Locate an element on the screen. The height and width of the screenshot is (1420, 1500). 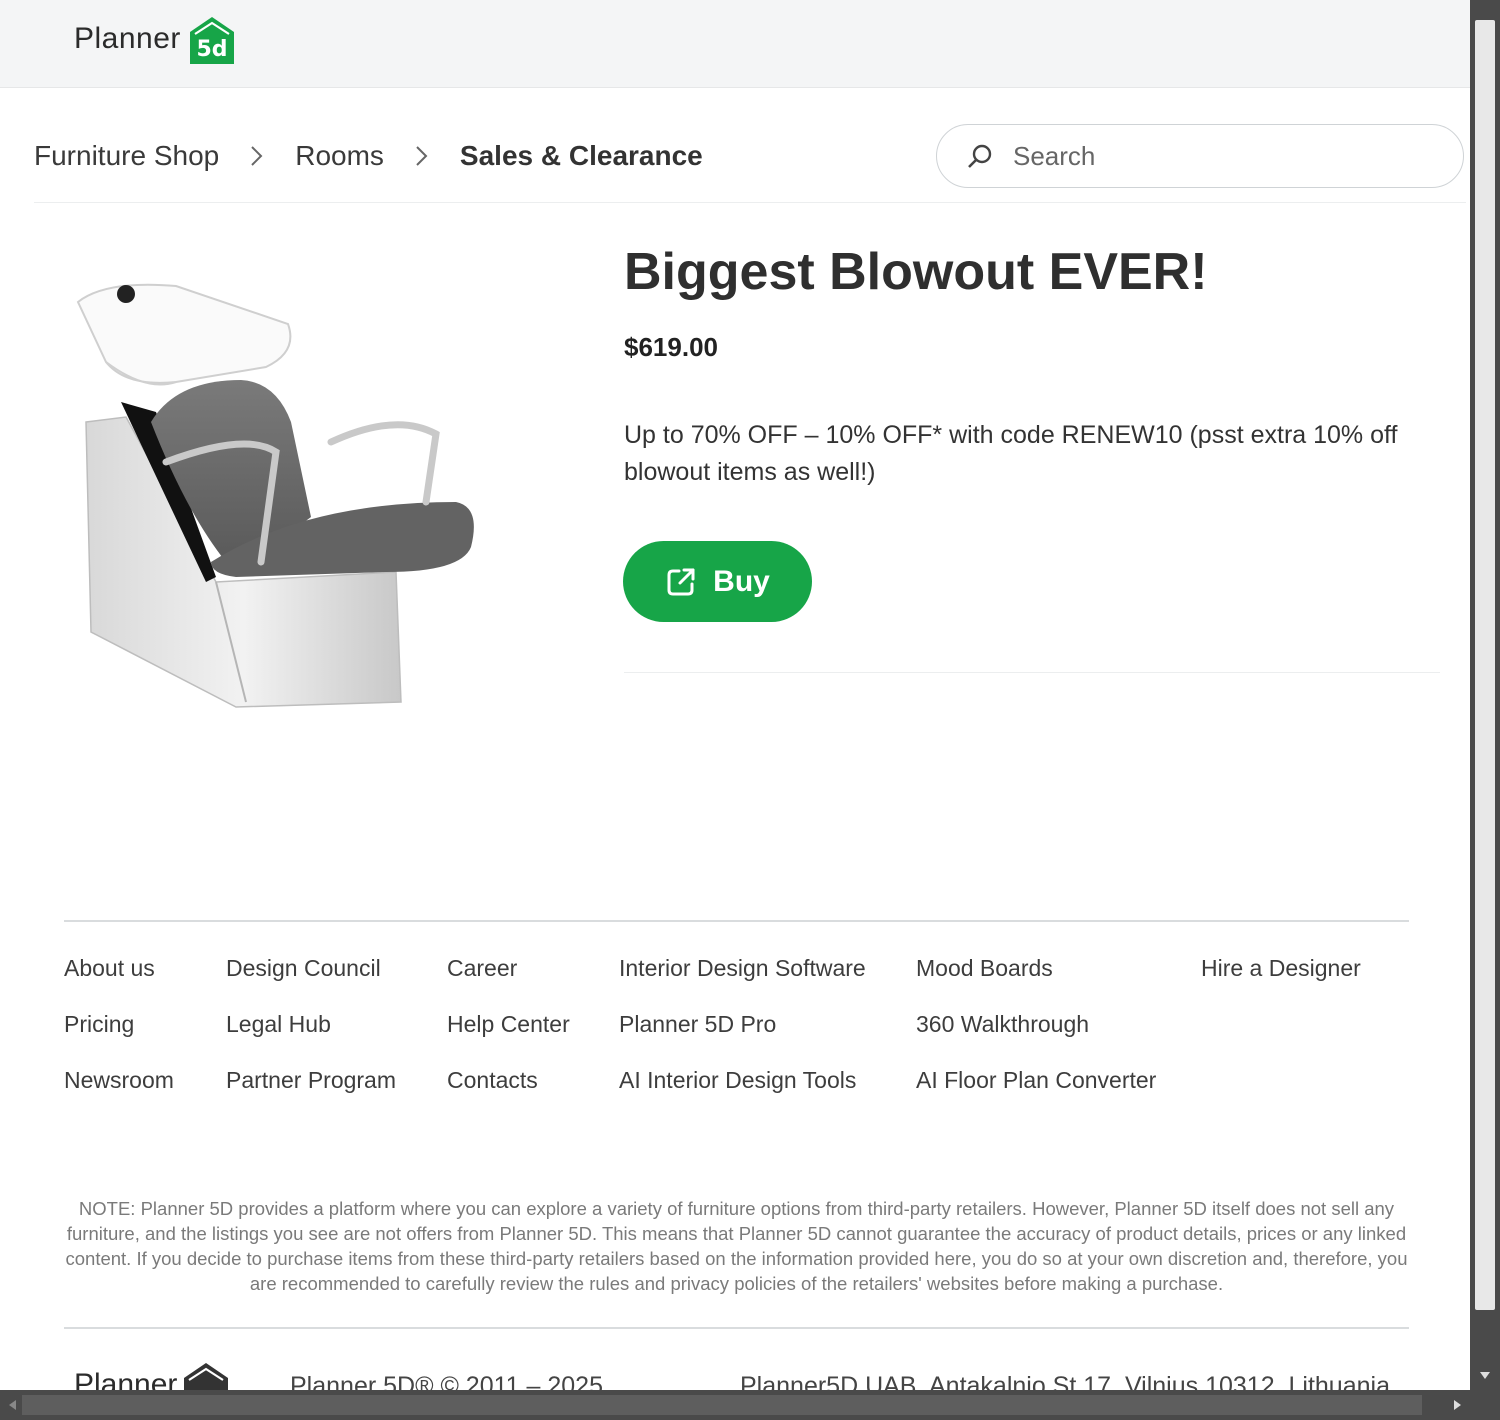
breadcrumb-furniture-shop: Furniture Shop is located at coordinates (126, 156).